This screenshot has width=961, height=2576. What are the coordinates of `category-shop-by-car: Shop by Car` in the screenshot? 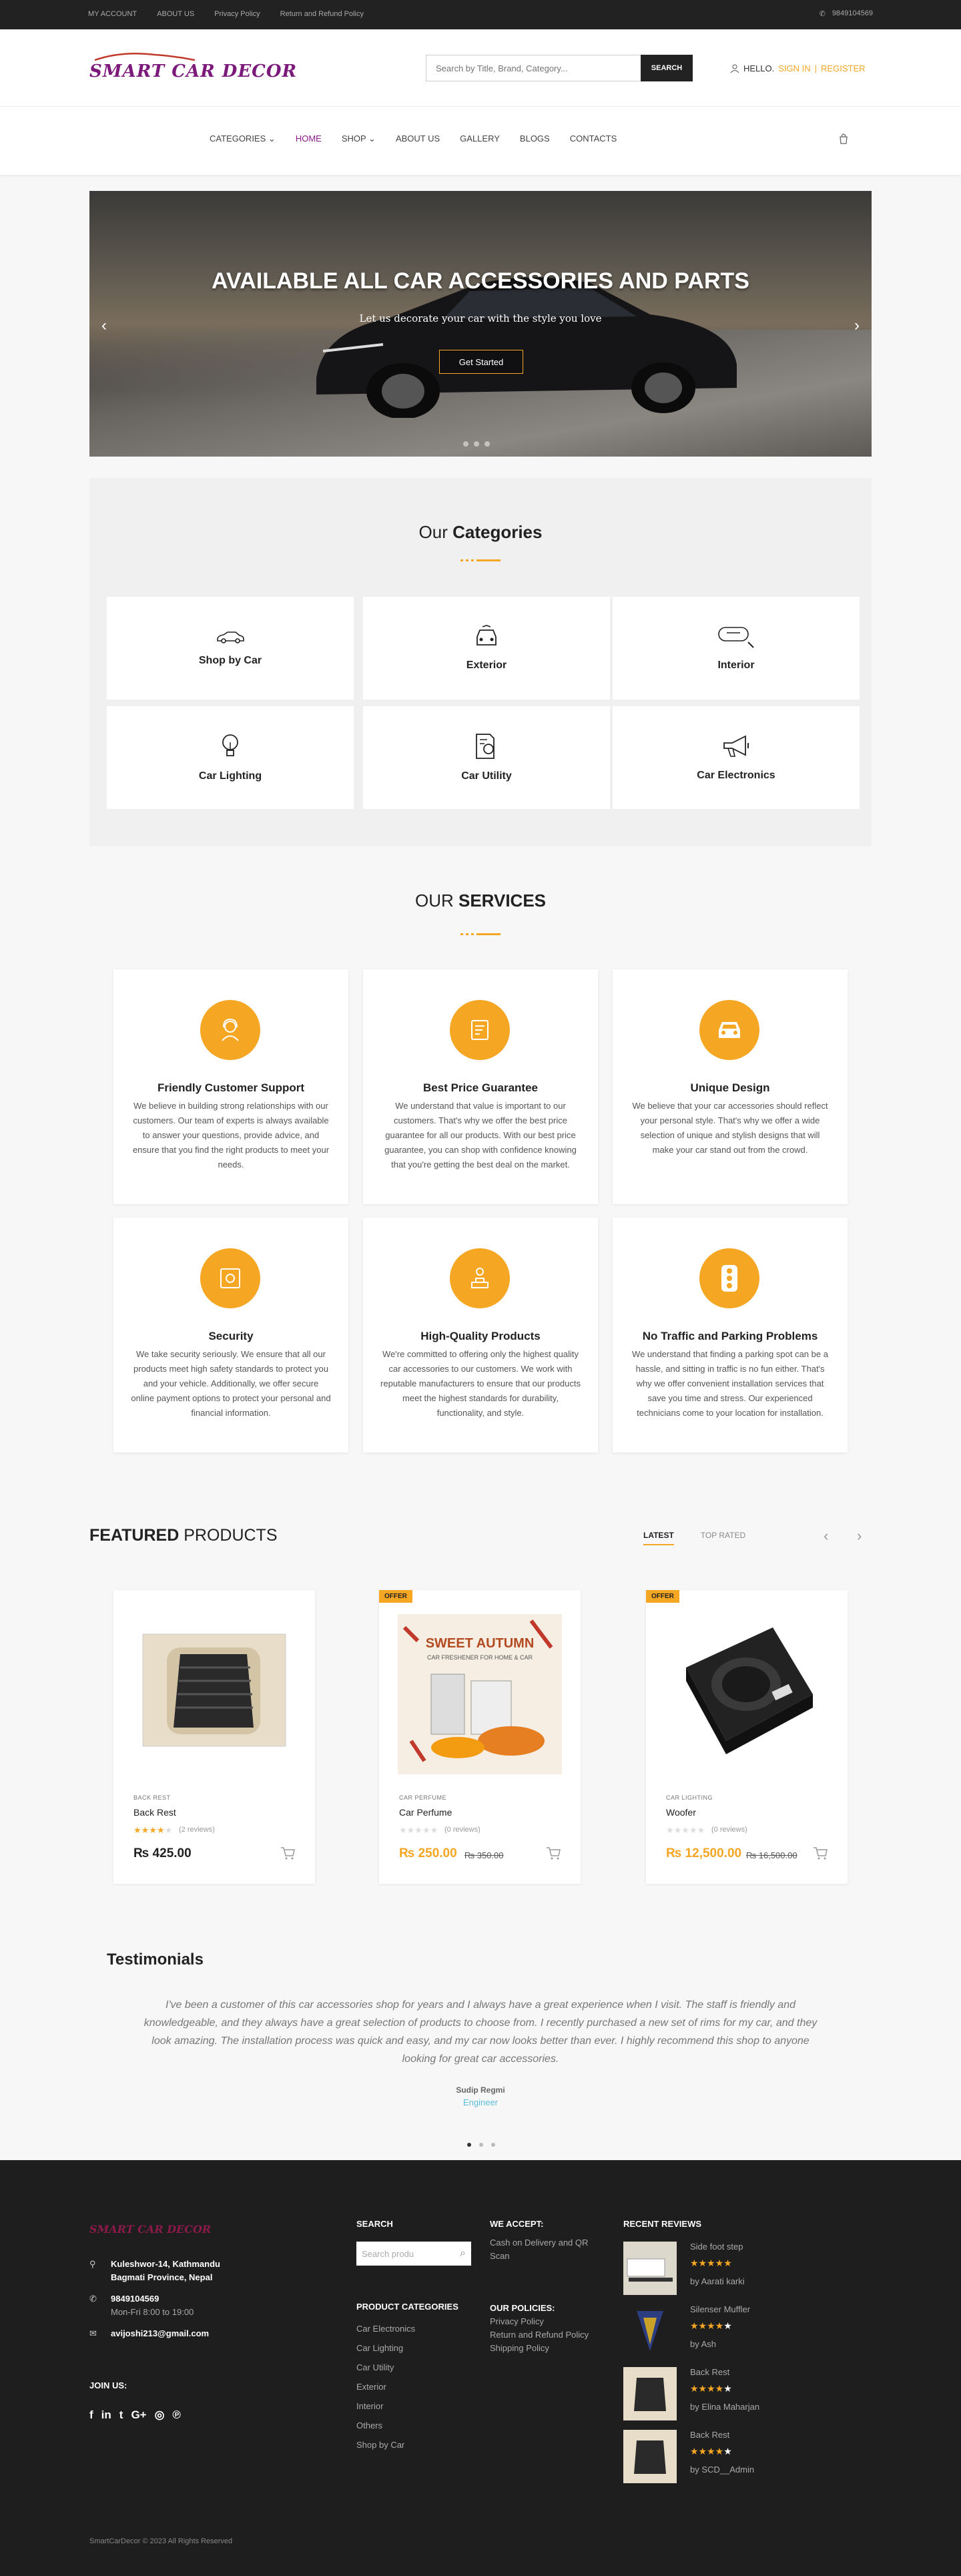 It's located at (230, 648).